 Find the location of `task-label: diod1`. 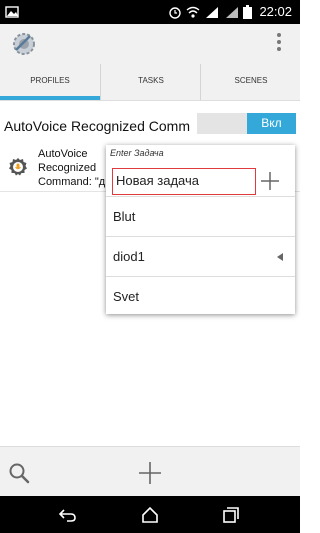

task-label: diod1 is located at coordinates (129, 256).